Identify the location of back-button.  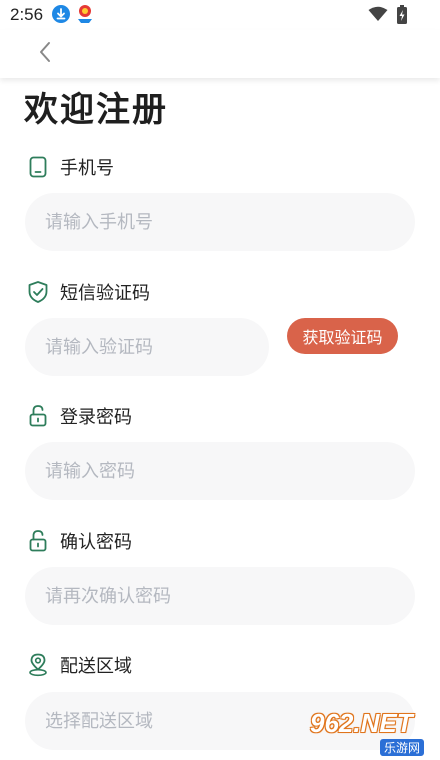
(45, 54).